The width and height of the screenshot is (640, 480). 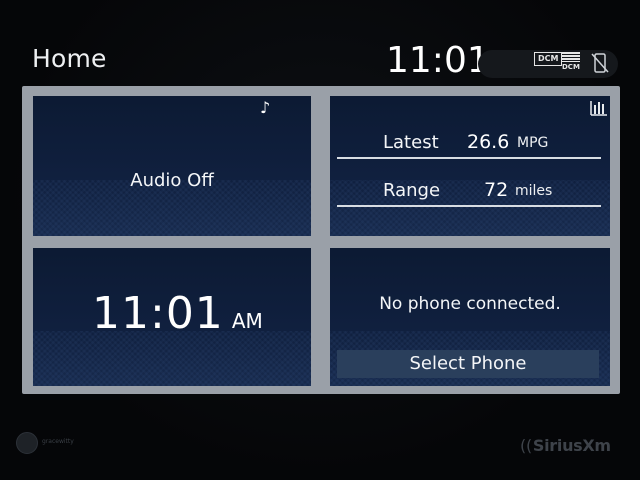 I want to click on siriusxm-logo-text: SiriusXm, so click(x=571, y=445).